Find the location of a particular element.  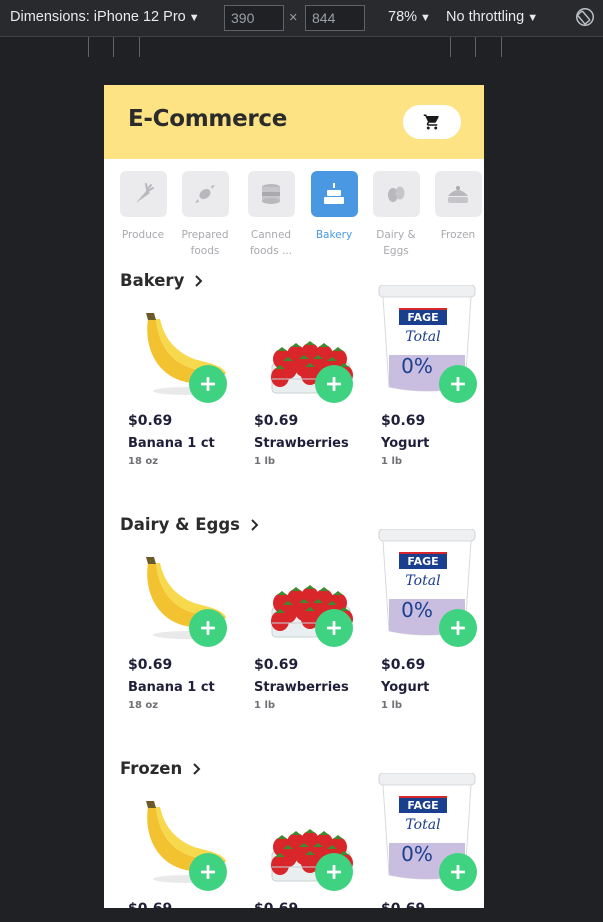

dimensions-dropdown: Dimensions: iPhone 12 Pro ▼ is located at coordinates (105, 17).